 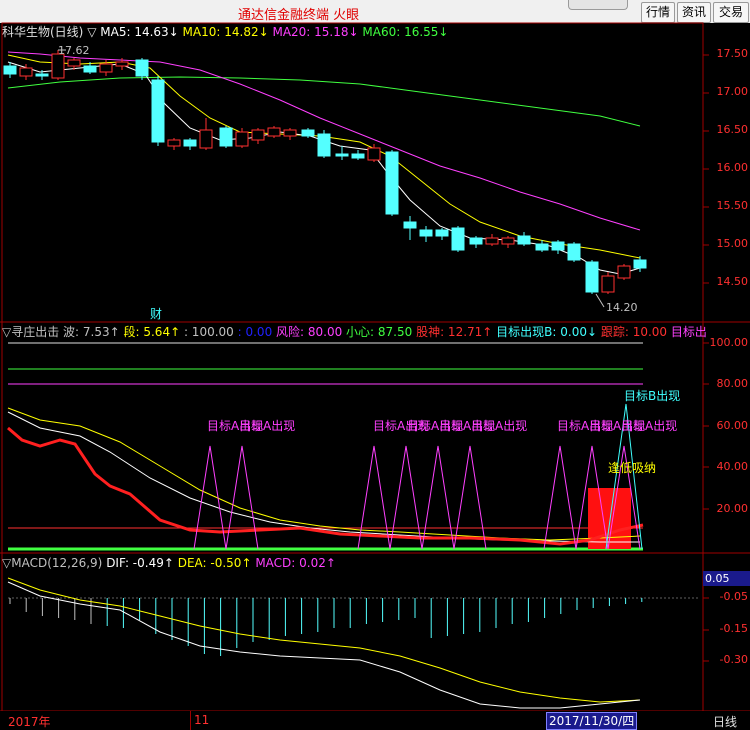 I want to click on month-label: 11, so click(x=202, y=720).